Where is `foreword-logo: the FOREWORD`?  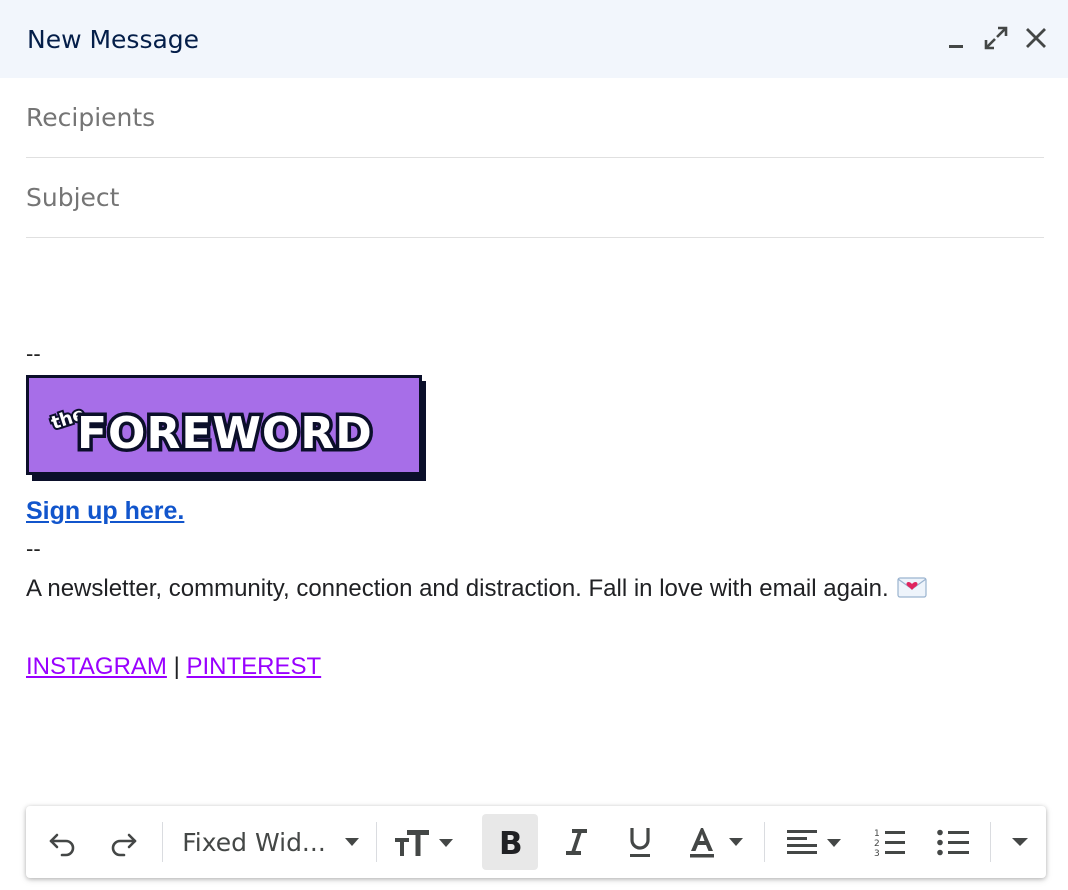
foreword-logo: the FOREWORD is located at coordinates (226, 428).